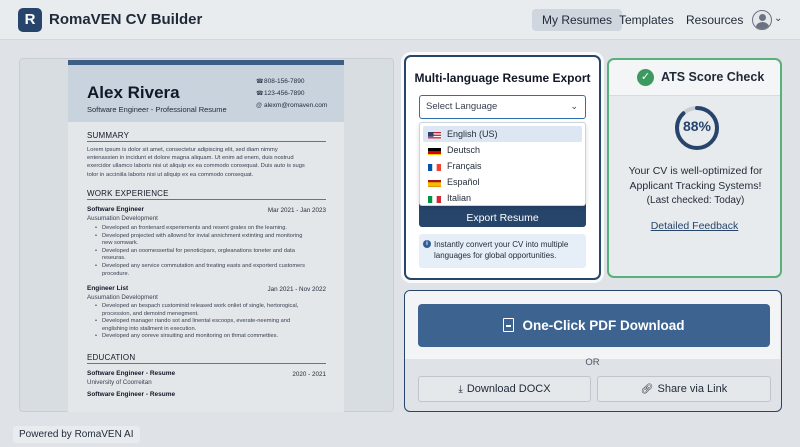 The image size is (800, 447). Describe the element at coordinates (646, 20) in the screenshot. I see `nav-templates: Templates` at that location.